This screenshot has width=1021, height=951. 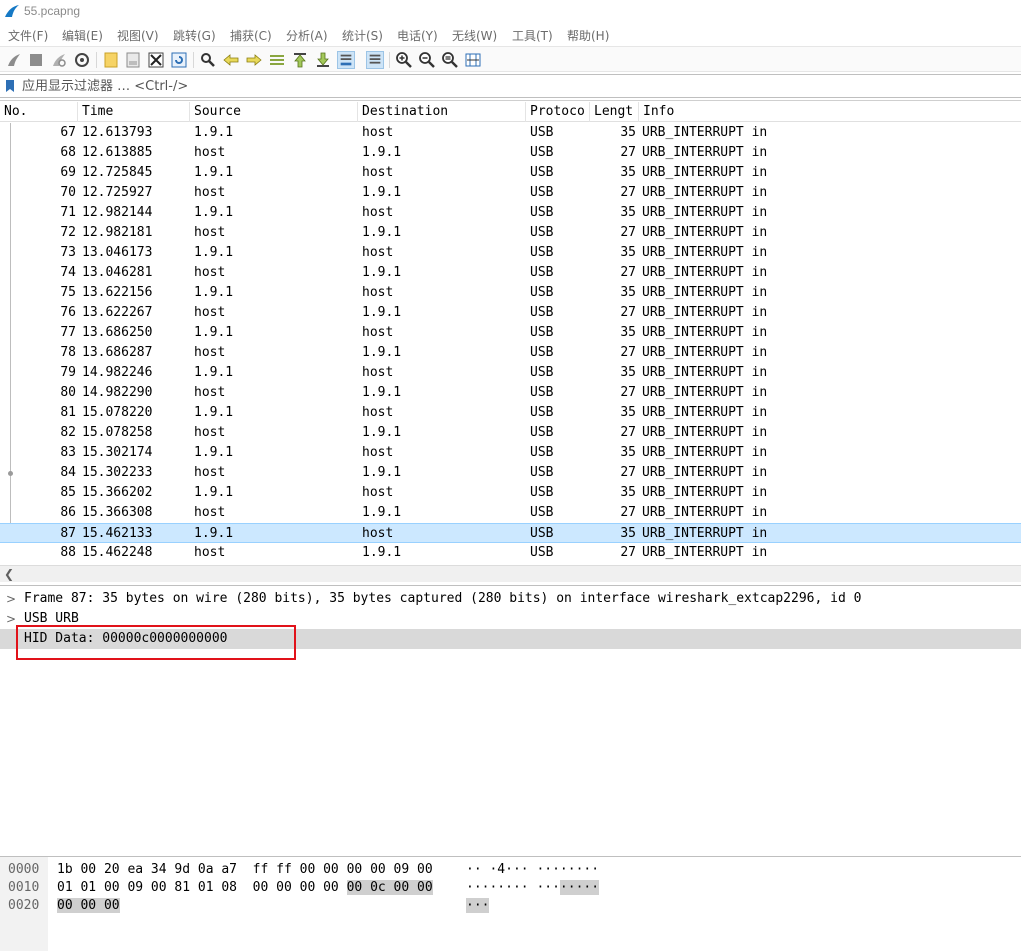 What do you see at coordinates (510, 619) in the screenshot?
I see `detail-row-usb-urb: > USB URB` at bounding box center [510, 619].